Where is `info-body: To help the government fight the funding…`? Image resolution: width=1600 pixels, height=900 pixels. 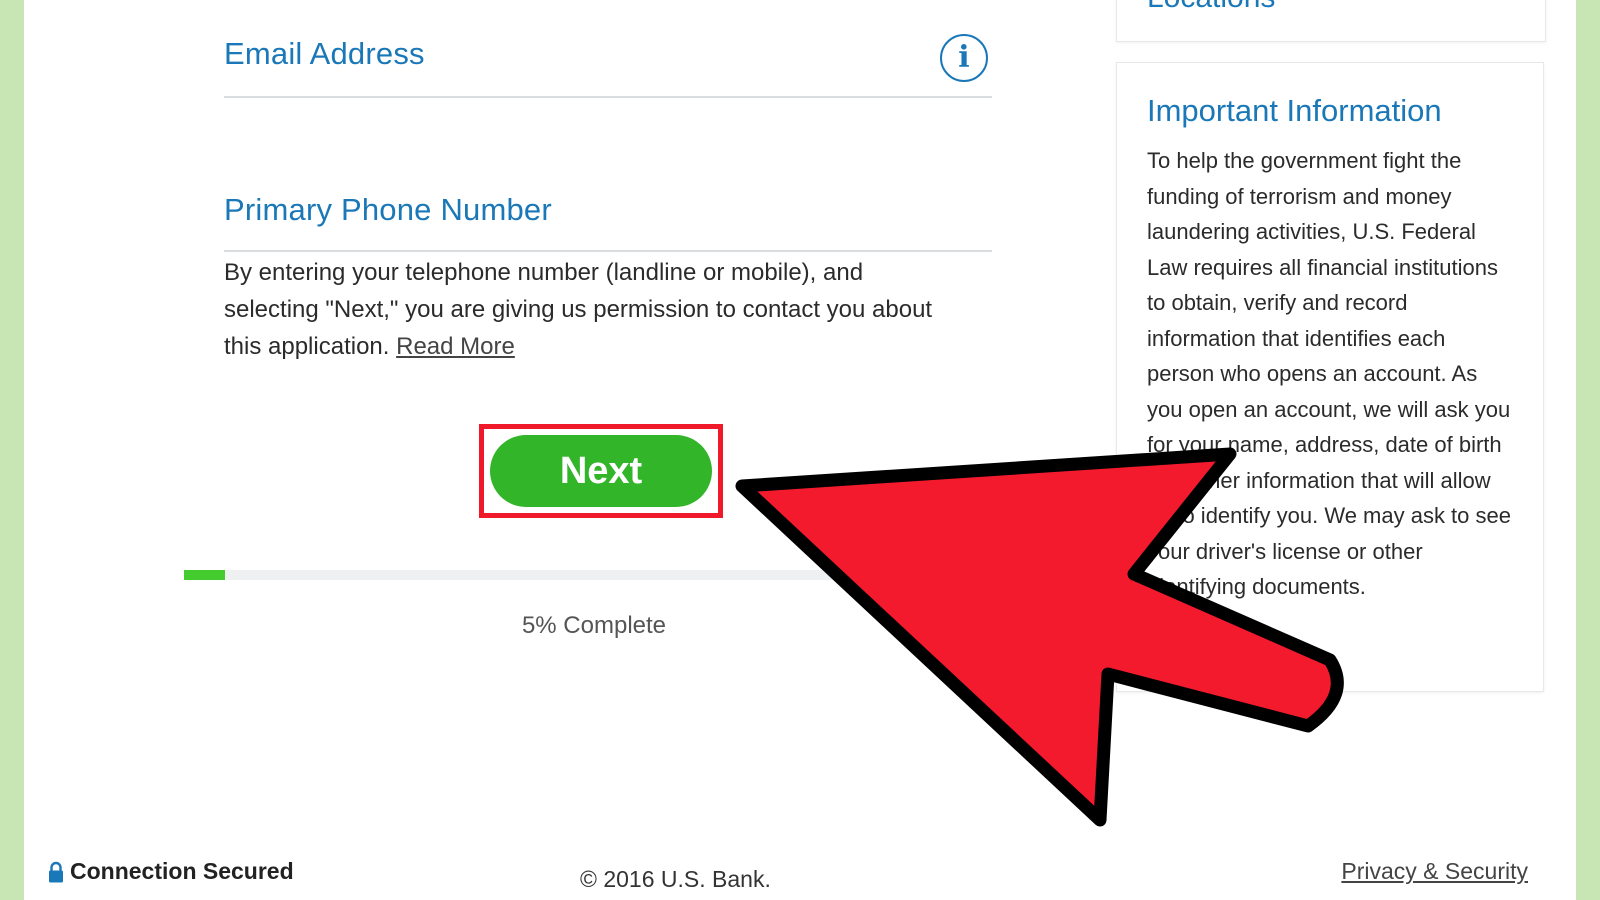 info-body: To help the government fight the funding… is located at coordinates (1329, 373).